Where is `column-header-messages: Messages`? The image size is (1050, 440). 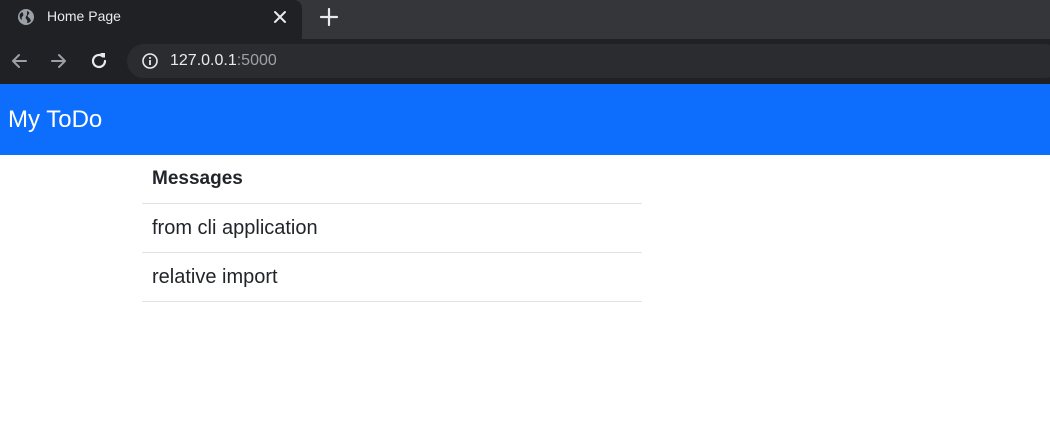
column-header-messages: Messages is located at coordinates (392, 179).